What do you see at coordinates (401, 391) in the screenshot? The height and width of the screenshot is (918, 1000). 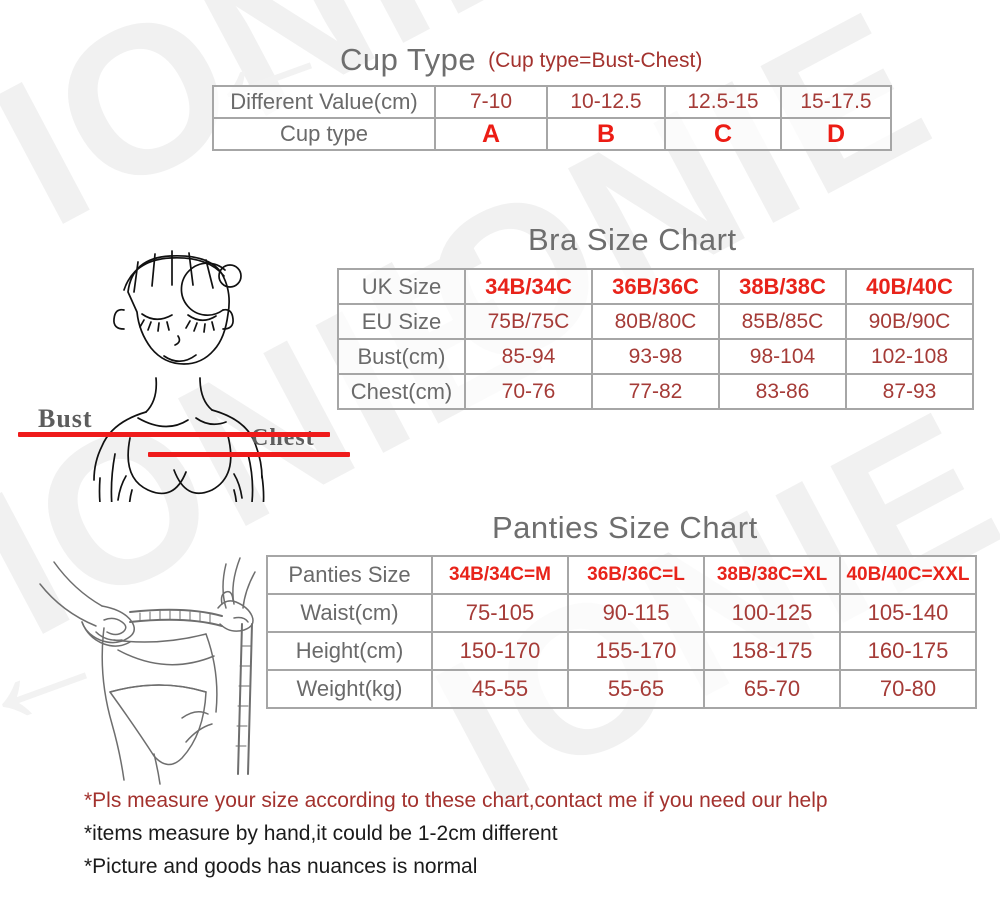 I see `bra-row-label-cell: Chest(cm)` at bounding box center [401, 391].